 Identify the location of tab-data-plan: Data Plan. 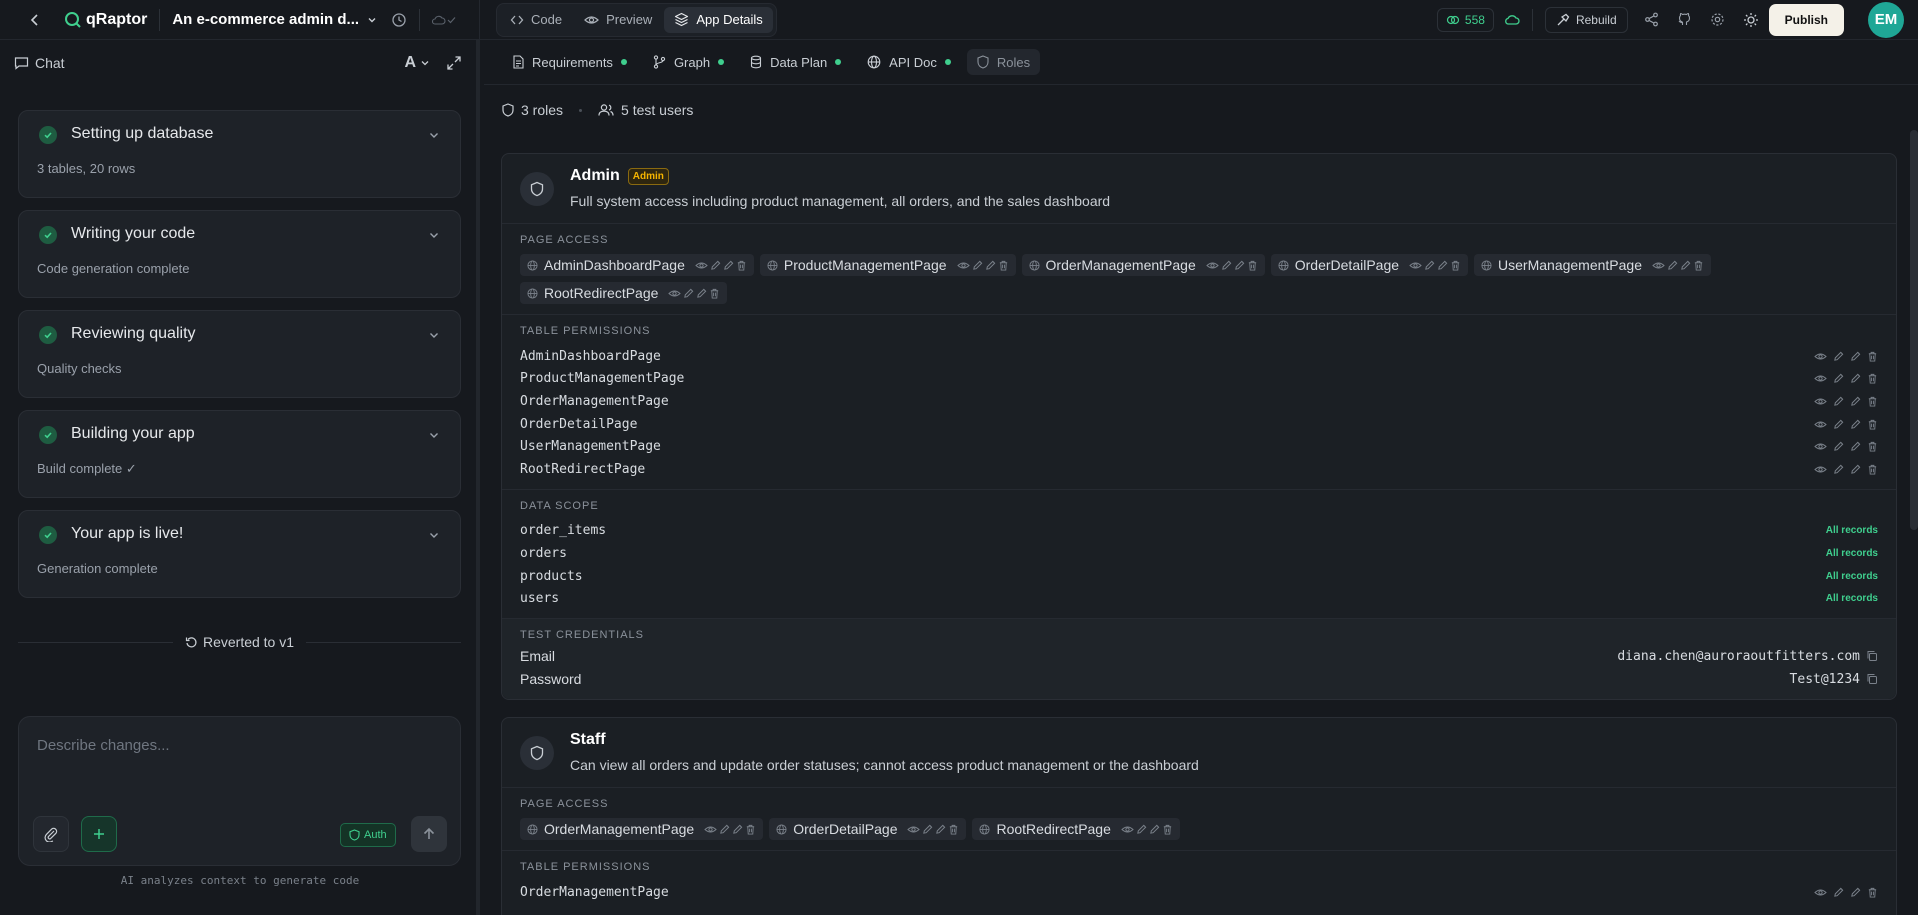
(795, 62).